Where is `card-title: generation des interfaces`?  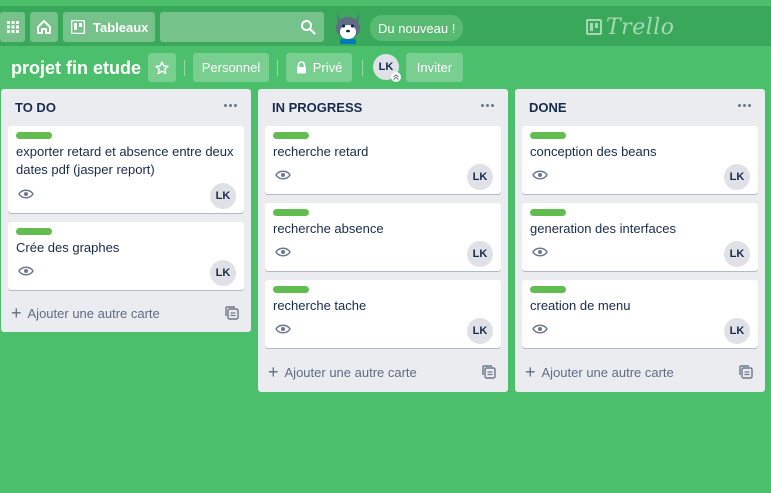
card-title: generation des interfaces is located at coordinates (603, 228).